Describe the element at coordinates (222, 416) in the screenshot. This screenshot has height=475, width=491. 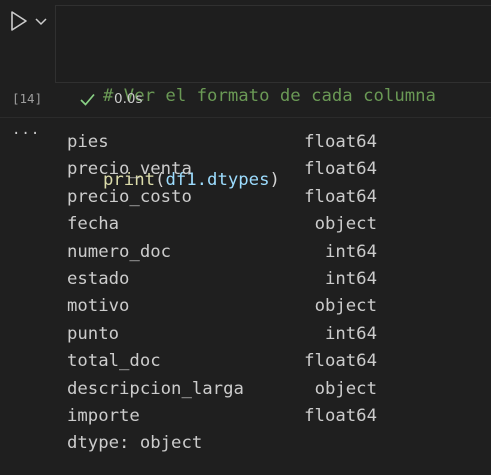
I see `output-row: importe float64` at that location.